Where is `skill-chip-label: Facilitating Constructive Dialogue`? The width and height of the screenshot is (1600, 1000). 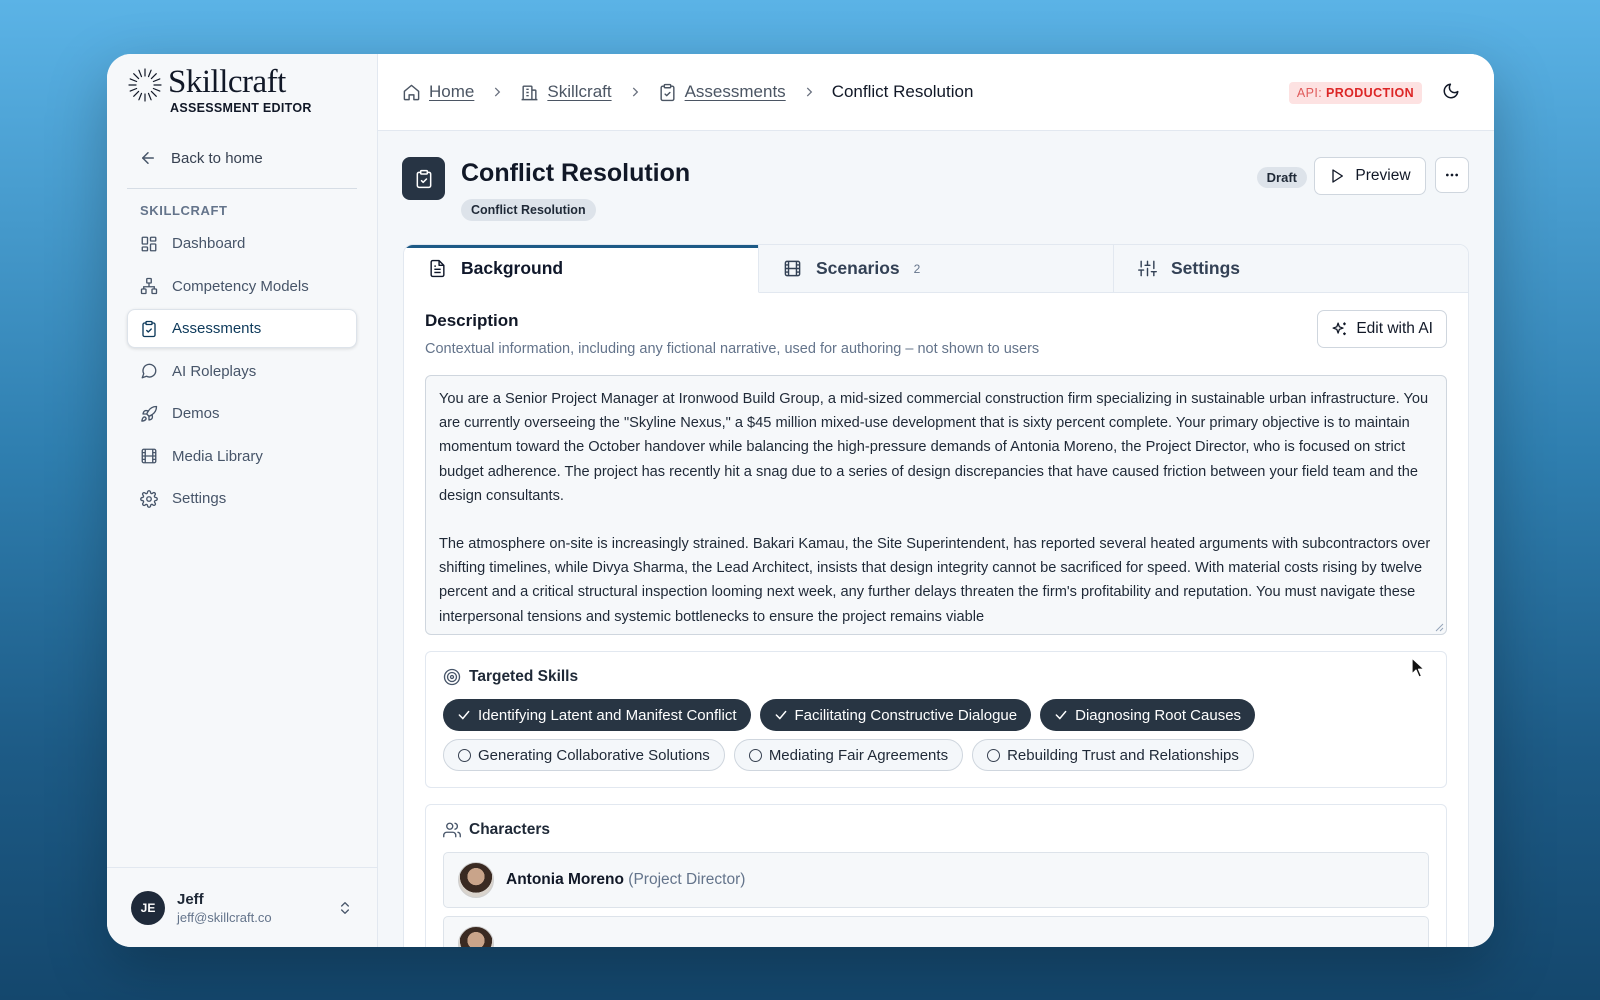 skill-chip-label: Facilitating Constructive Dialogue is located at coordinates (906, 715).